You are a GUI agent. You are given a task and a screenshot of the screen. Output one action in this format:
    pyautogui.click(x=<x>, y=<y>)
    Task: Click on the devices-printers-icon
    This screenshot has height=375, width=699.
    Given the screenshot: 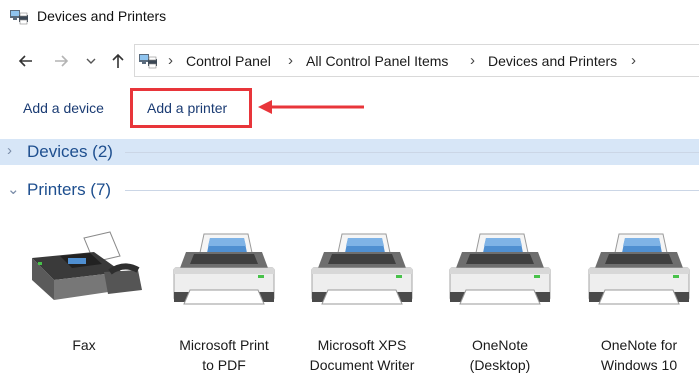 What is the action you would take?
    pyautogui.click(x=19, y=19)
    